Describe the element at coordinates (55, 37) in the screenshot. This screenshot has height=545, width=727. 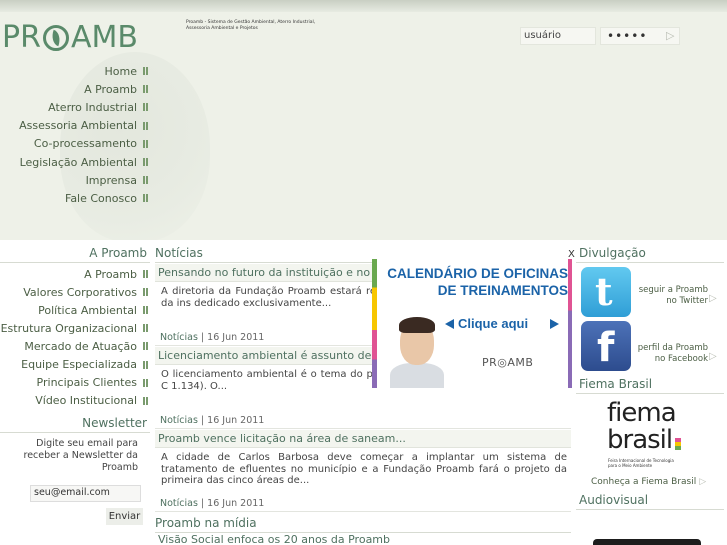
I see `leaf-icon` at that location.